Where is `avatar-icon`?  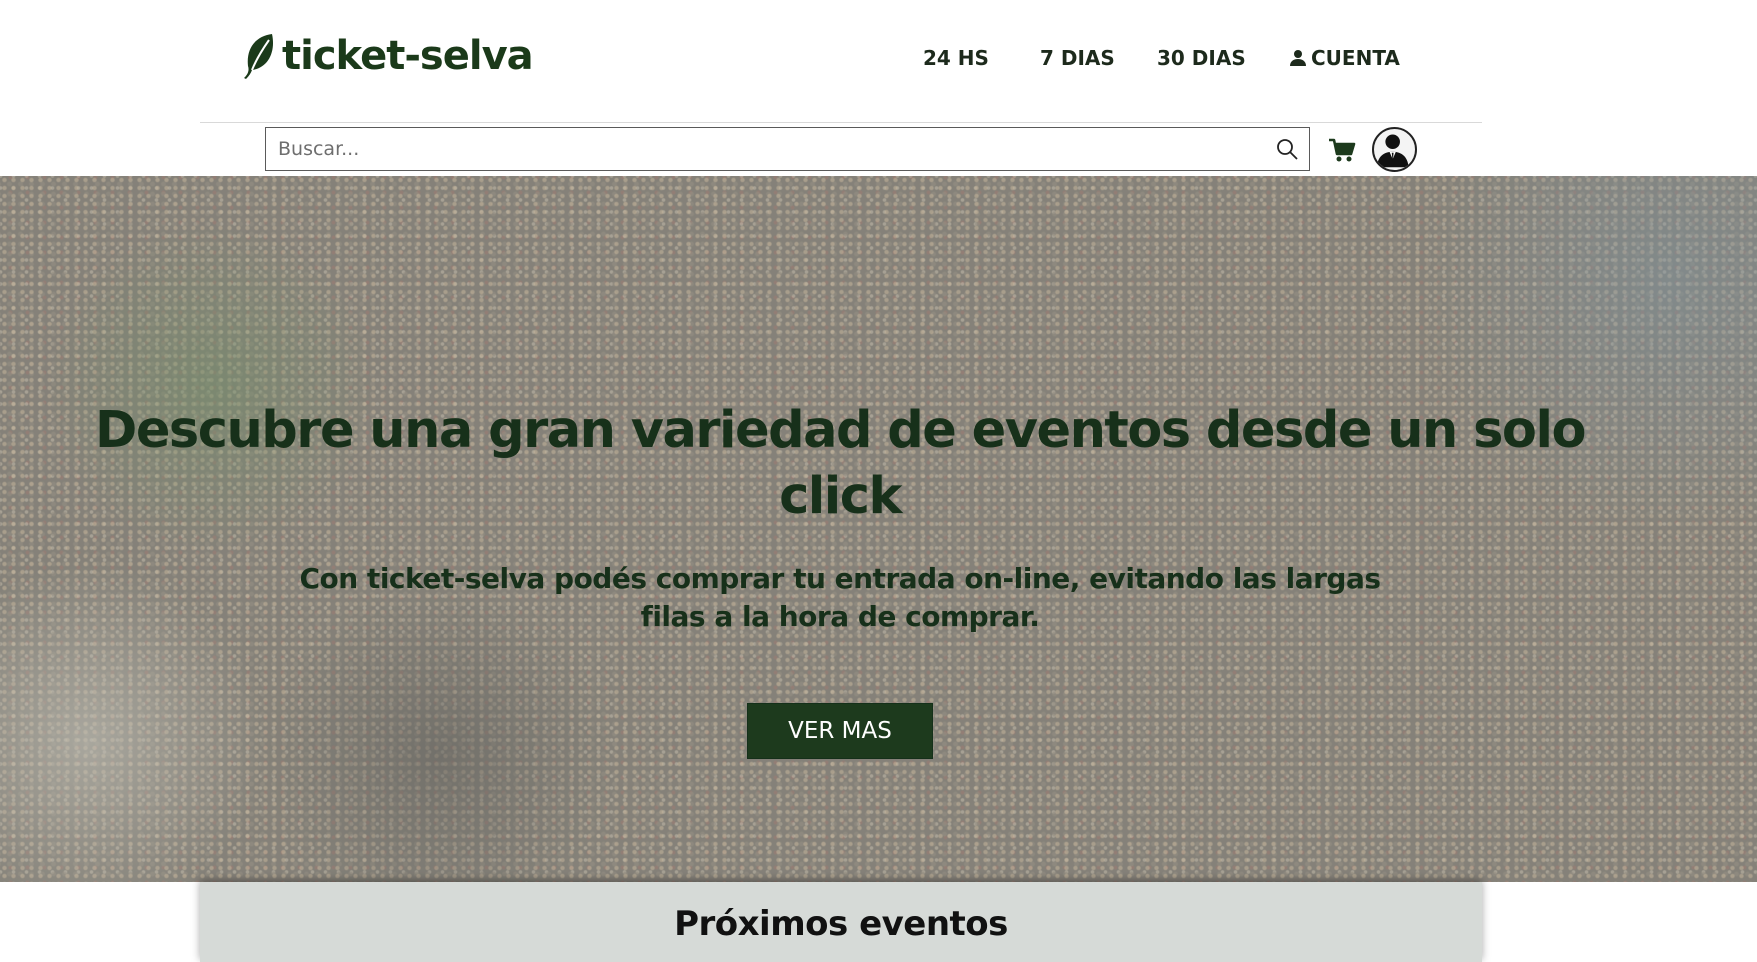
avatar-icon is located at coordinates (1392, 151).